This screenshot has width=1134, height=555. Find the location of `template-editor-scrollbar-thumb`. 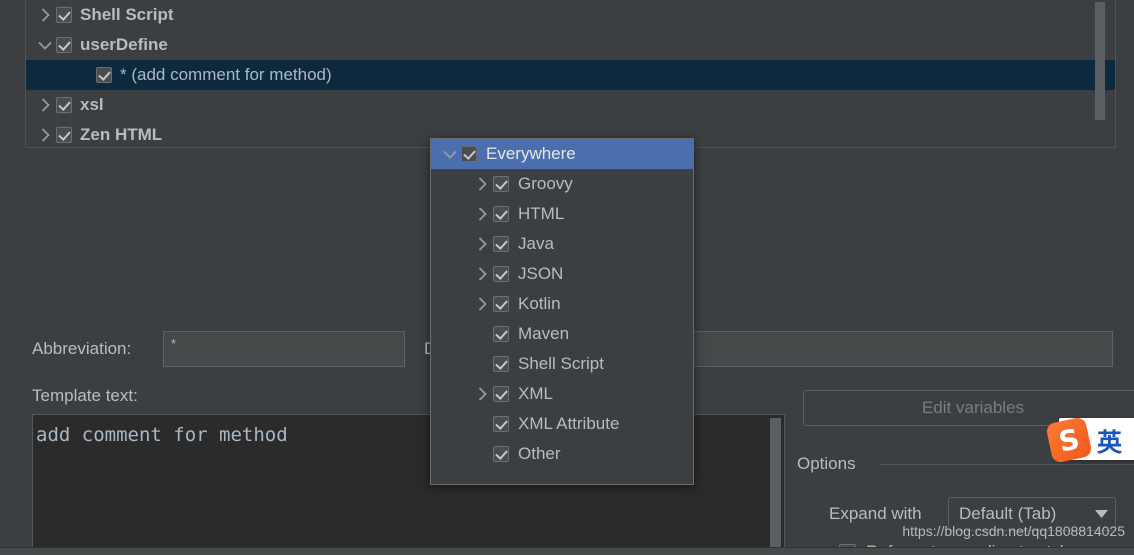

template-editor-scrollbar-thumb is located at coordinates (775, 486).